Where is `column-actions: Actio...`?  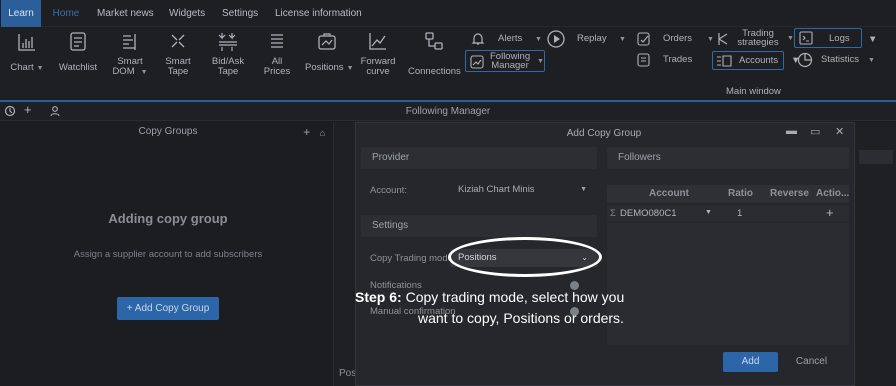 column-actions: Actio... is located at coordinates (832, 193).